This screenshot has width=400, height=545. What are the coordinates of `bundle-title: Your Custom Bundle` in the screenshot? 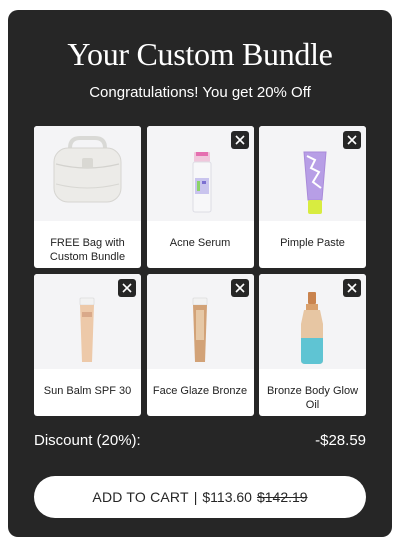 It's located at (200, 54).